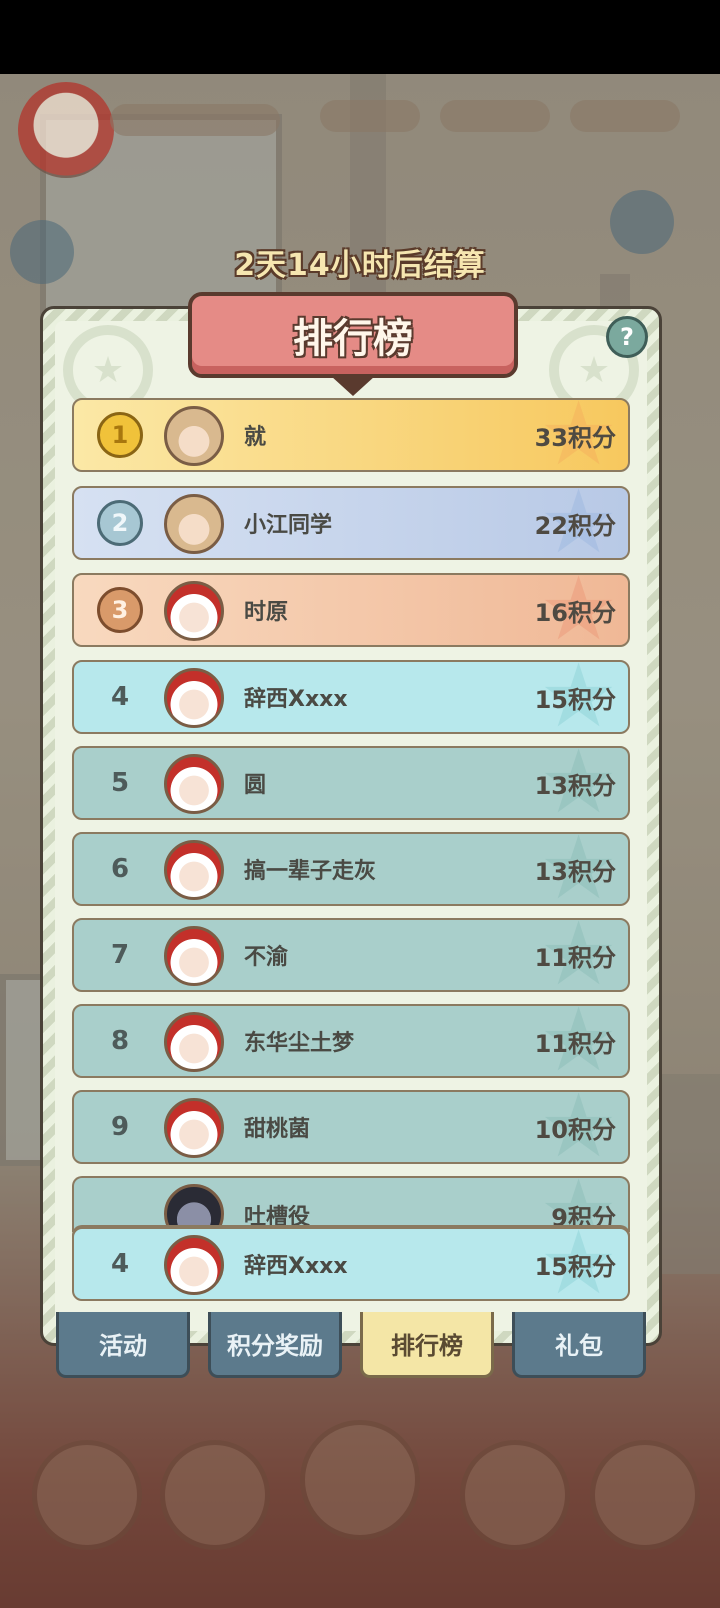 Image resolution: width=720 pixels, height=1608 pixels. What do you see at coordinates (299, 1043) in the screenshot?
I see `player-name: 东华尘土梦` at bounding box center [299, 1043].